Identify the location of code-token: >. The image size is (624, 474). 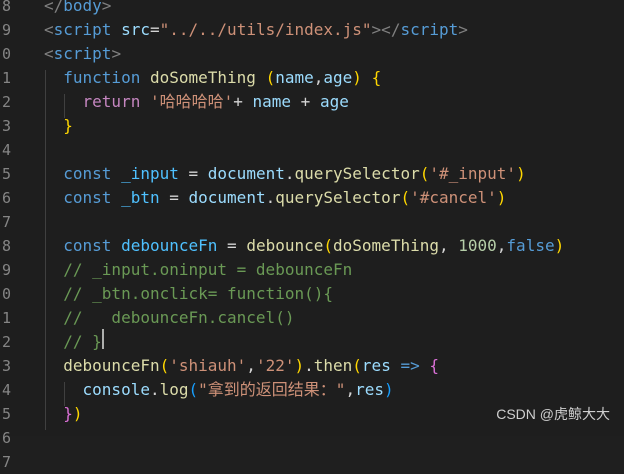
(106, 7).